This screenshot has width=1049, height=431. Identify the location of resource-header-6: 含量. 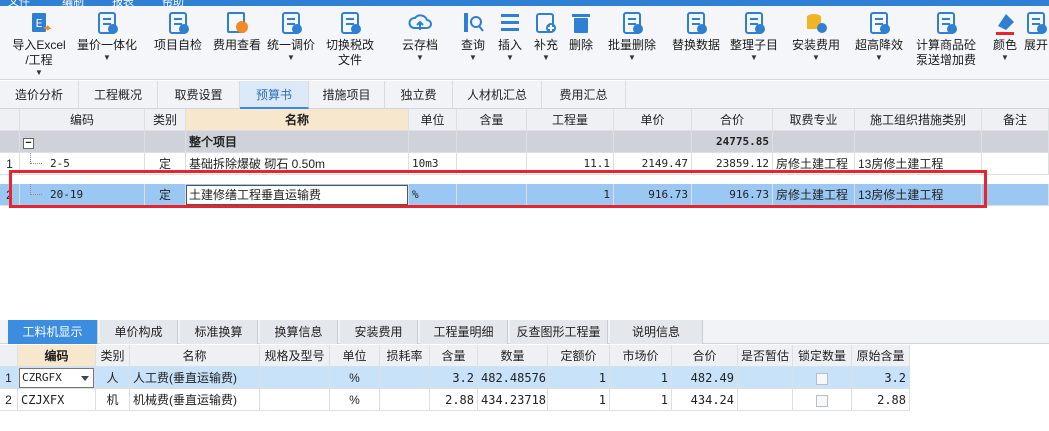
(454, 356).